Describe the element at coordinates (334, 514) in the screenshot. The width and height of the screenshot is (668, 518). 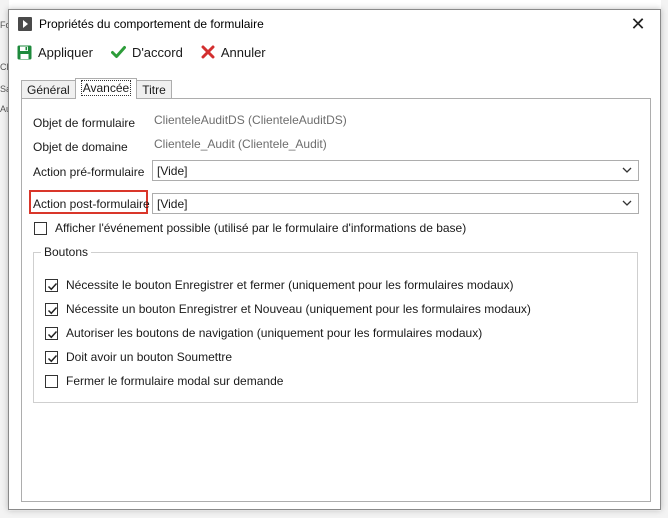
I see `background-app-edge-bottom` at that location.